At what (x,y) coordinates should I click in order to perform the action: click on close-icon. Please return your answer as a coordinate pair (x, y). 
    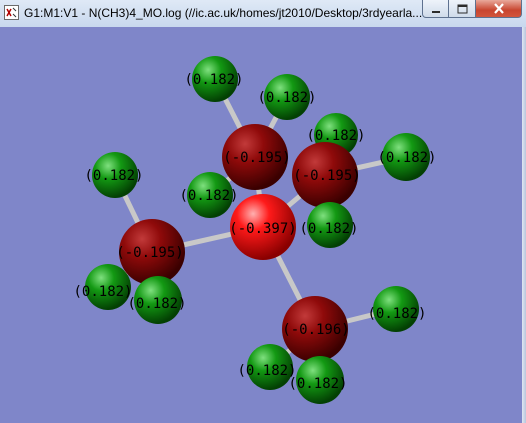
    Looking at the image, I should click on (498, 8).